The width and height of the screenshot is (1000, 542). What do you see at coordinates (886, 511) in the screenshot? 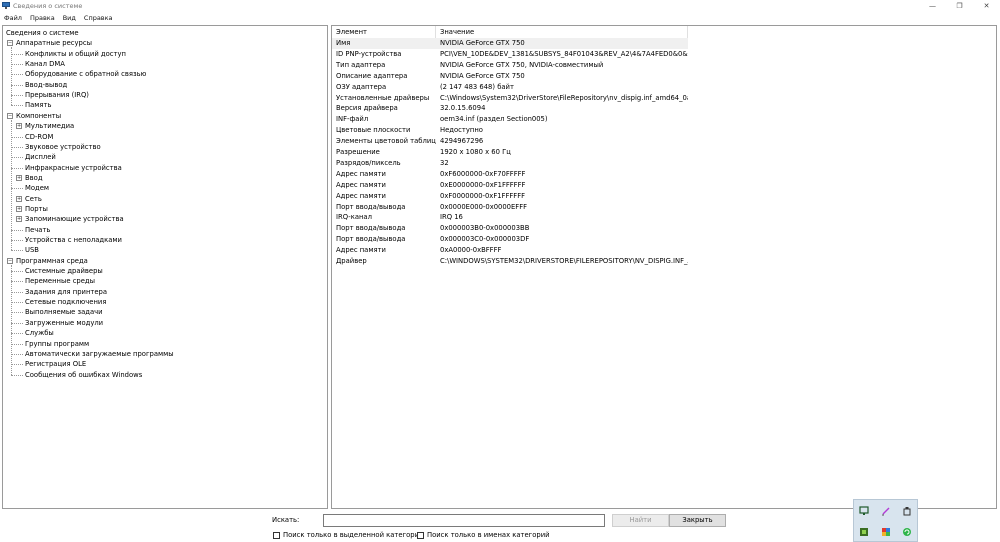
I see `pen-icon` at bounding box center [886, 511].